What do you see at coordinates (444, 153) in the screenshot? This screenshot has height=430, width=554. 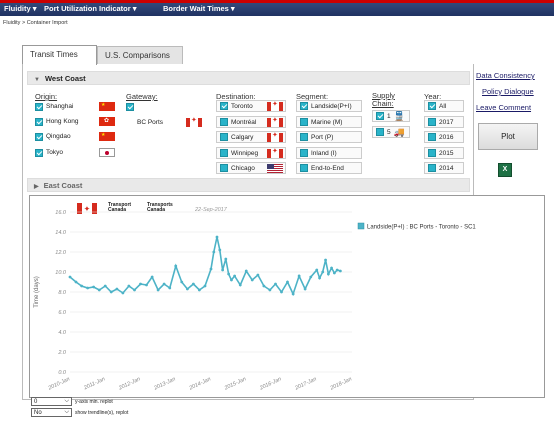 I see `year-2015: 2015` at bounding box center [444, 153].